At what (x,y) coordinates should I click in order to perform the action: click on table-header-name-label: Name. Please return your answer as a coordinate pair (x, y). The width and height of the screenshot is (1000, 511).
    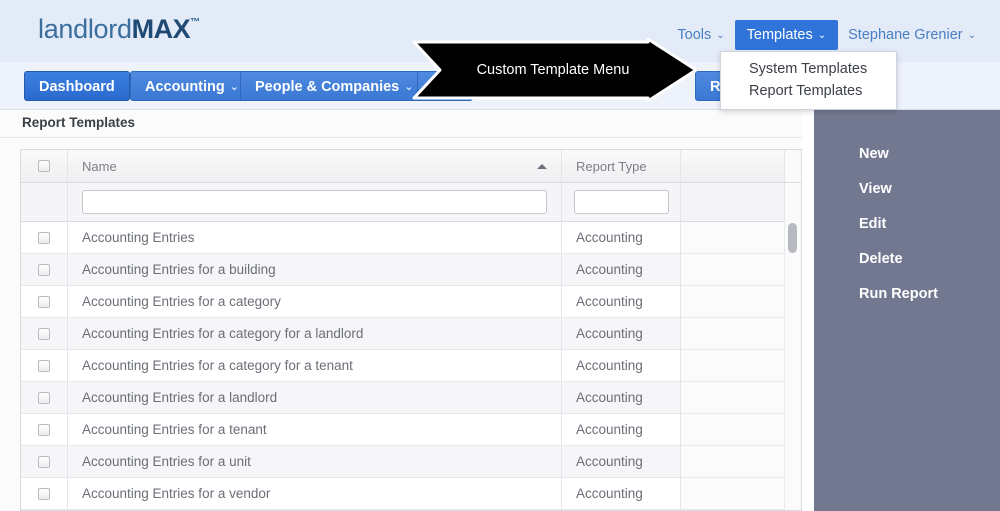
    Looking at the image, I should click on (99, 166).